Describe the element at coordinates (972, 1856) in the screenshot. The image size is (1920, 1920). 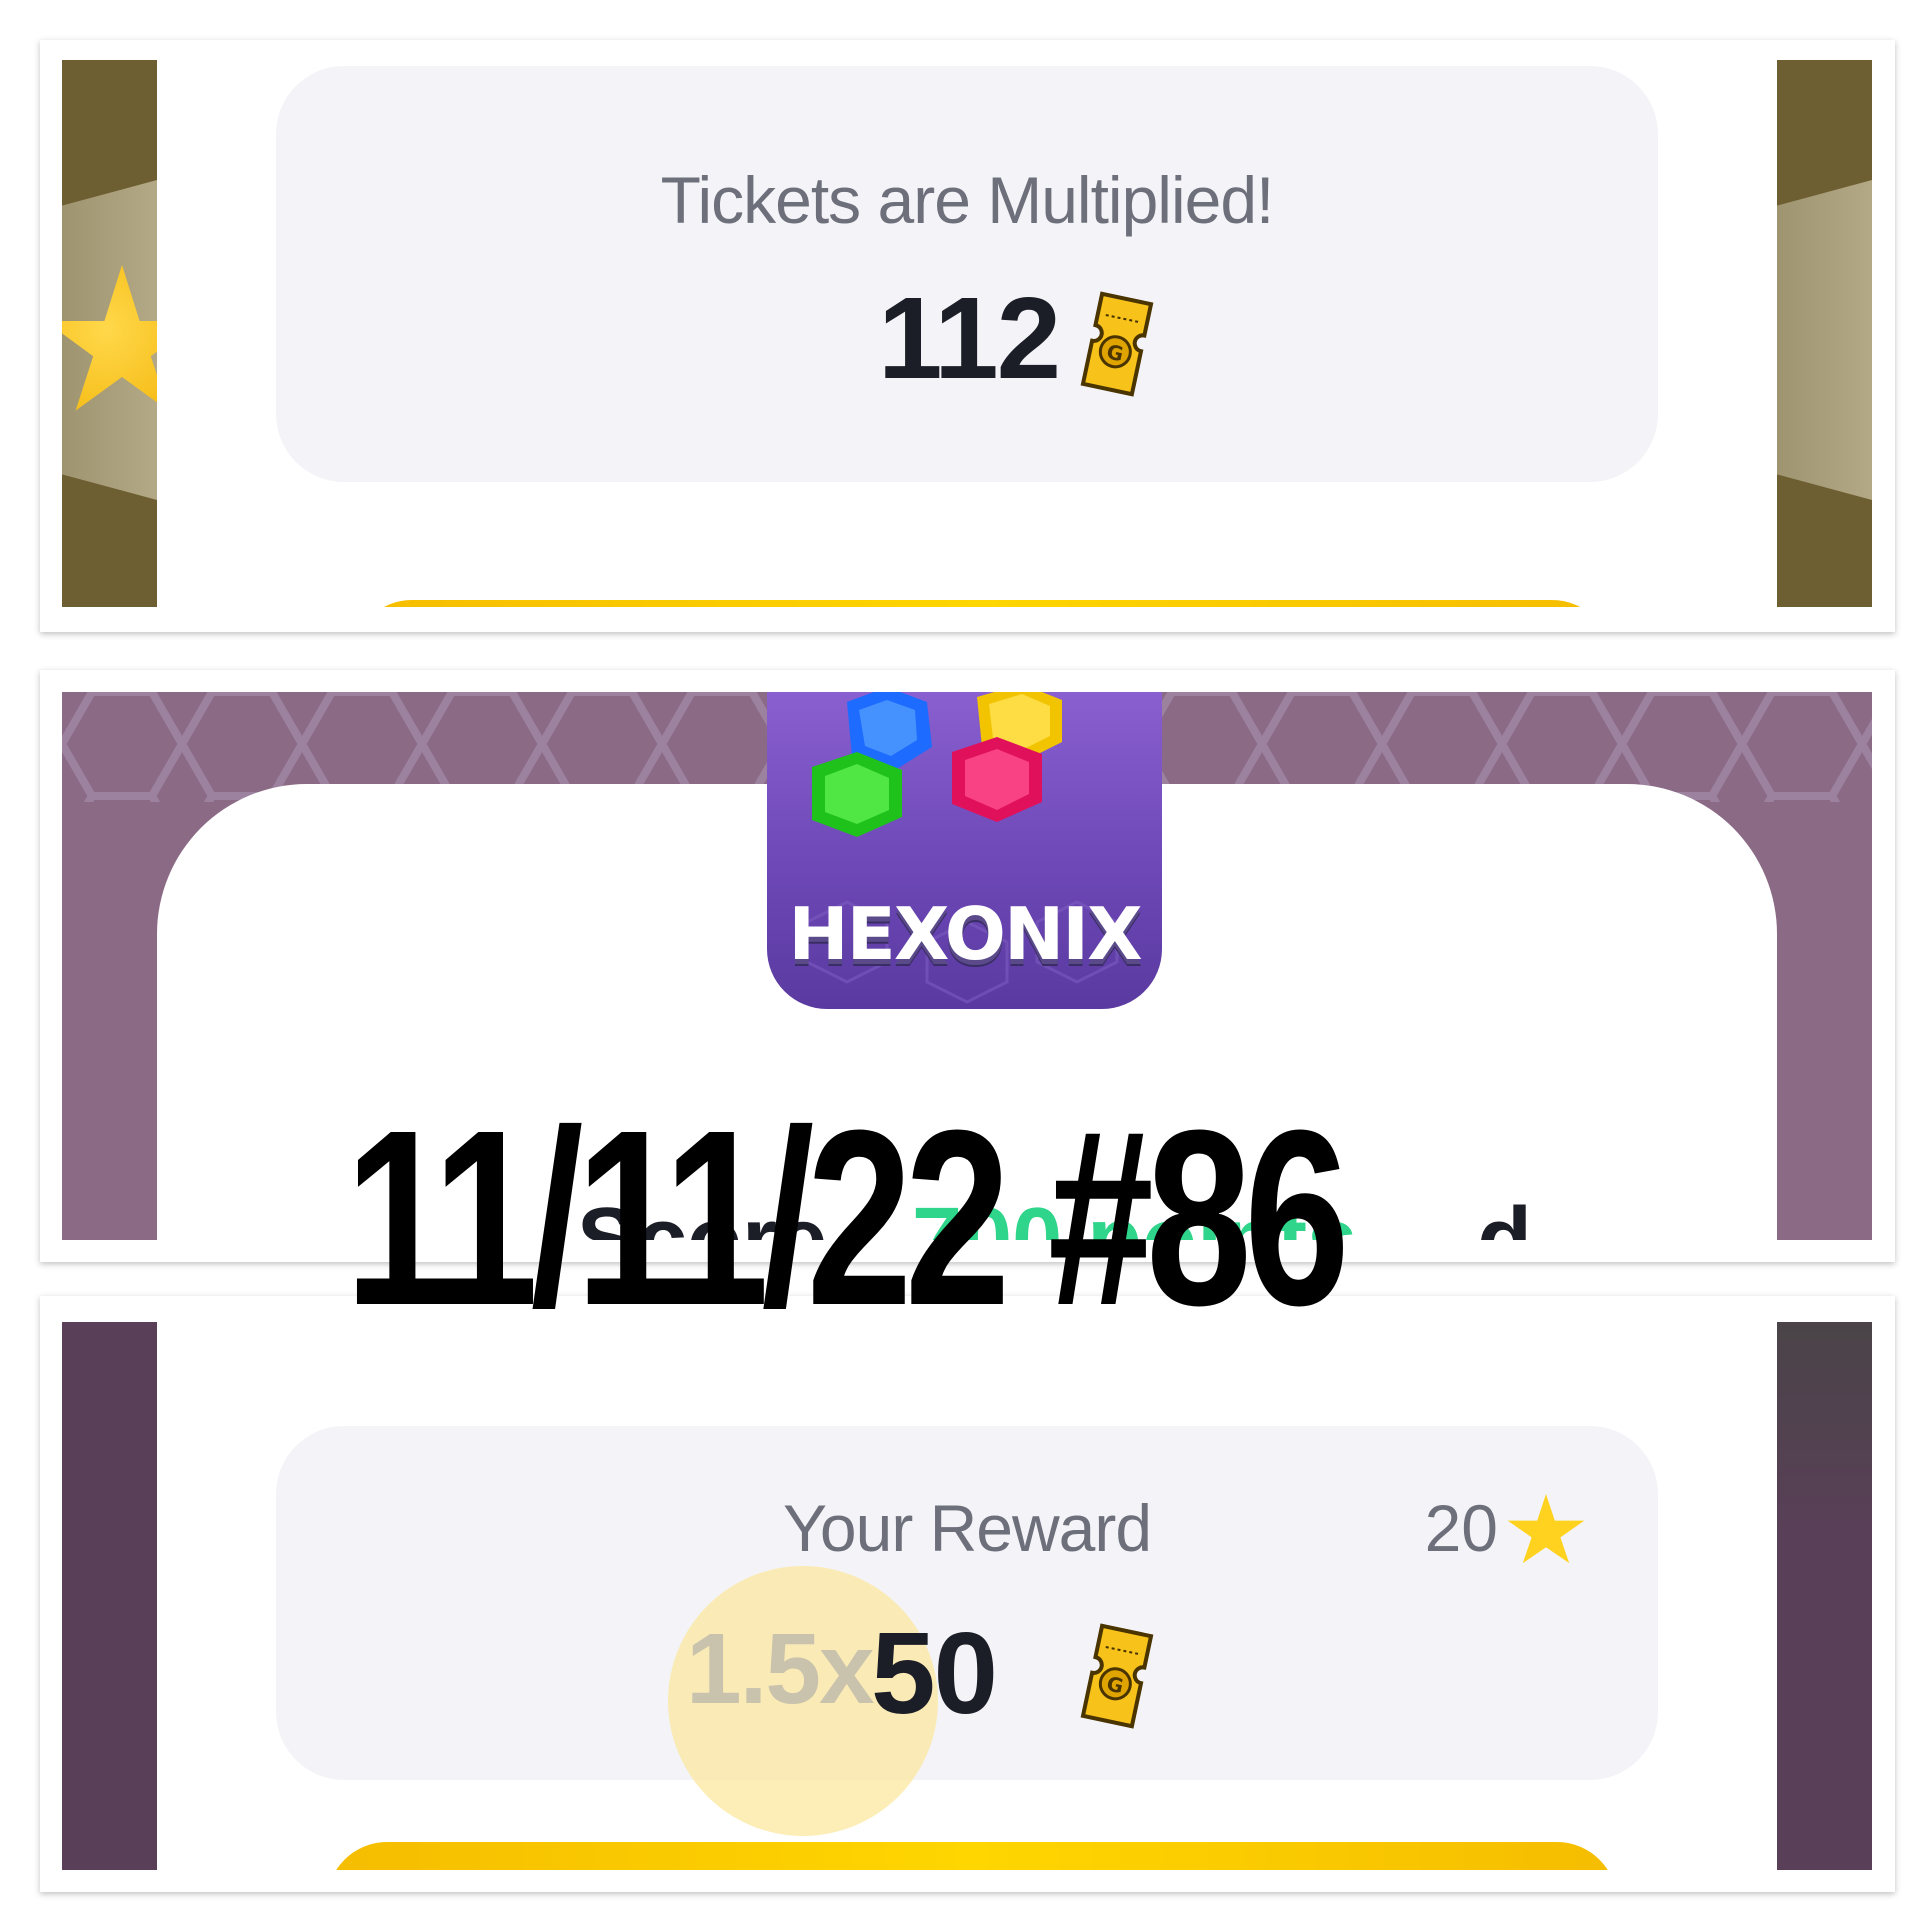
I see `claim-button-edge` at that location.